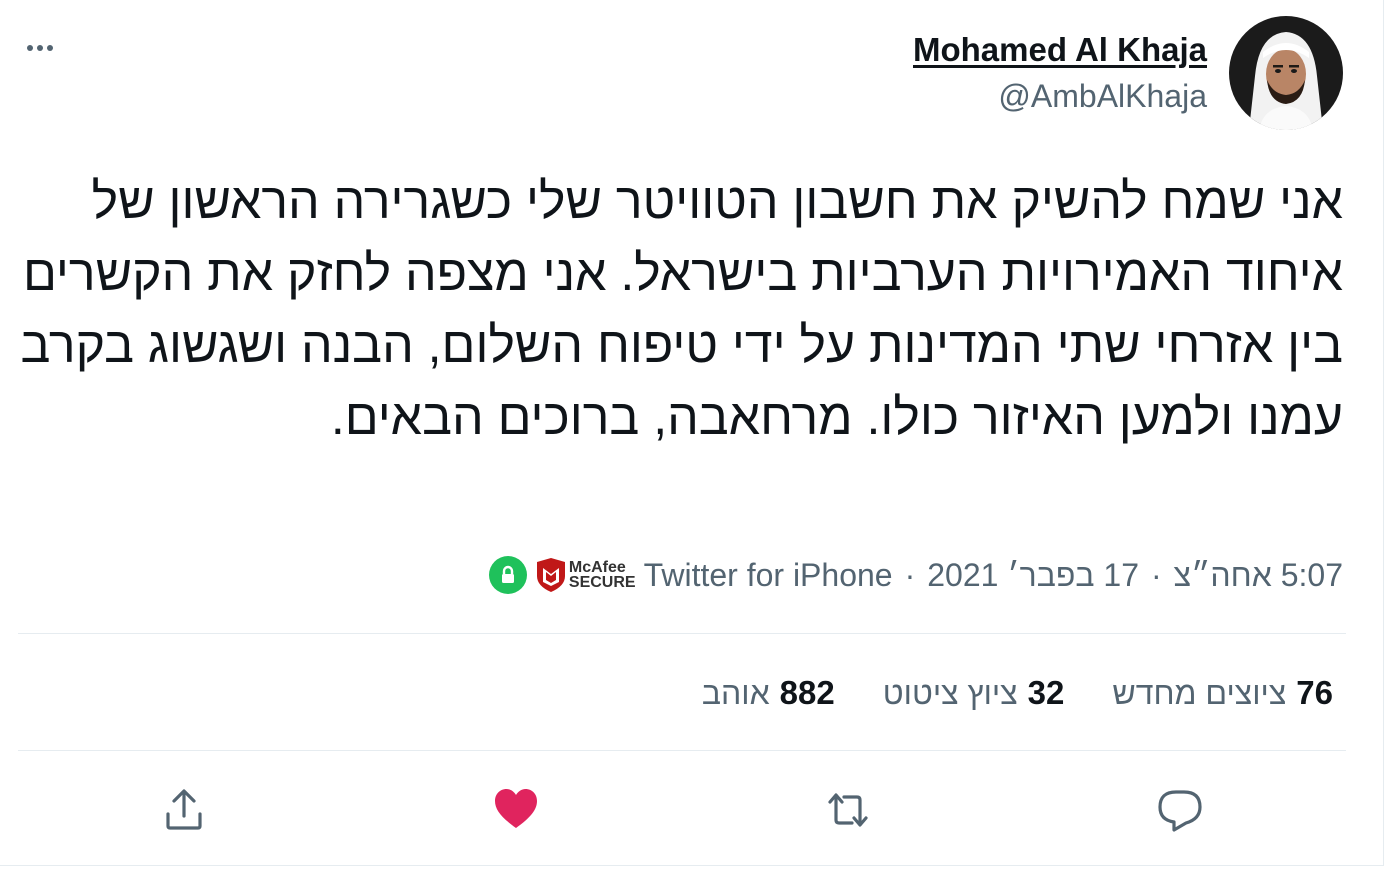  Describe the element at coordinates (550, 575) in the screenshot. I see `mcafee-shield-icon` at that location.